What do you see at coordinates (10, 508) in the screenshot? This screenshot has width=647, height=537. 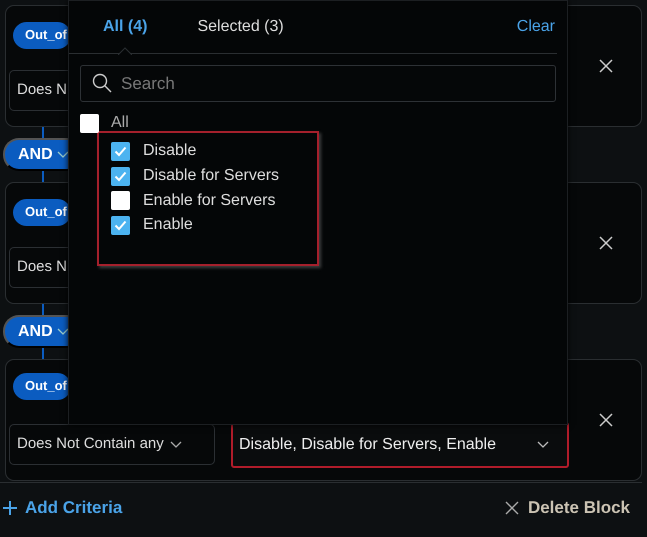 I see `plus-icon` at bounding box center [10, 508].